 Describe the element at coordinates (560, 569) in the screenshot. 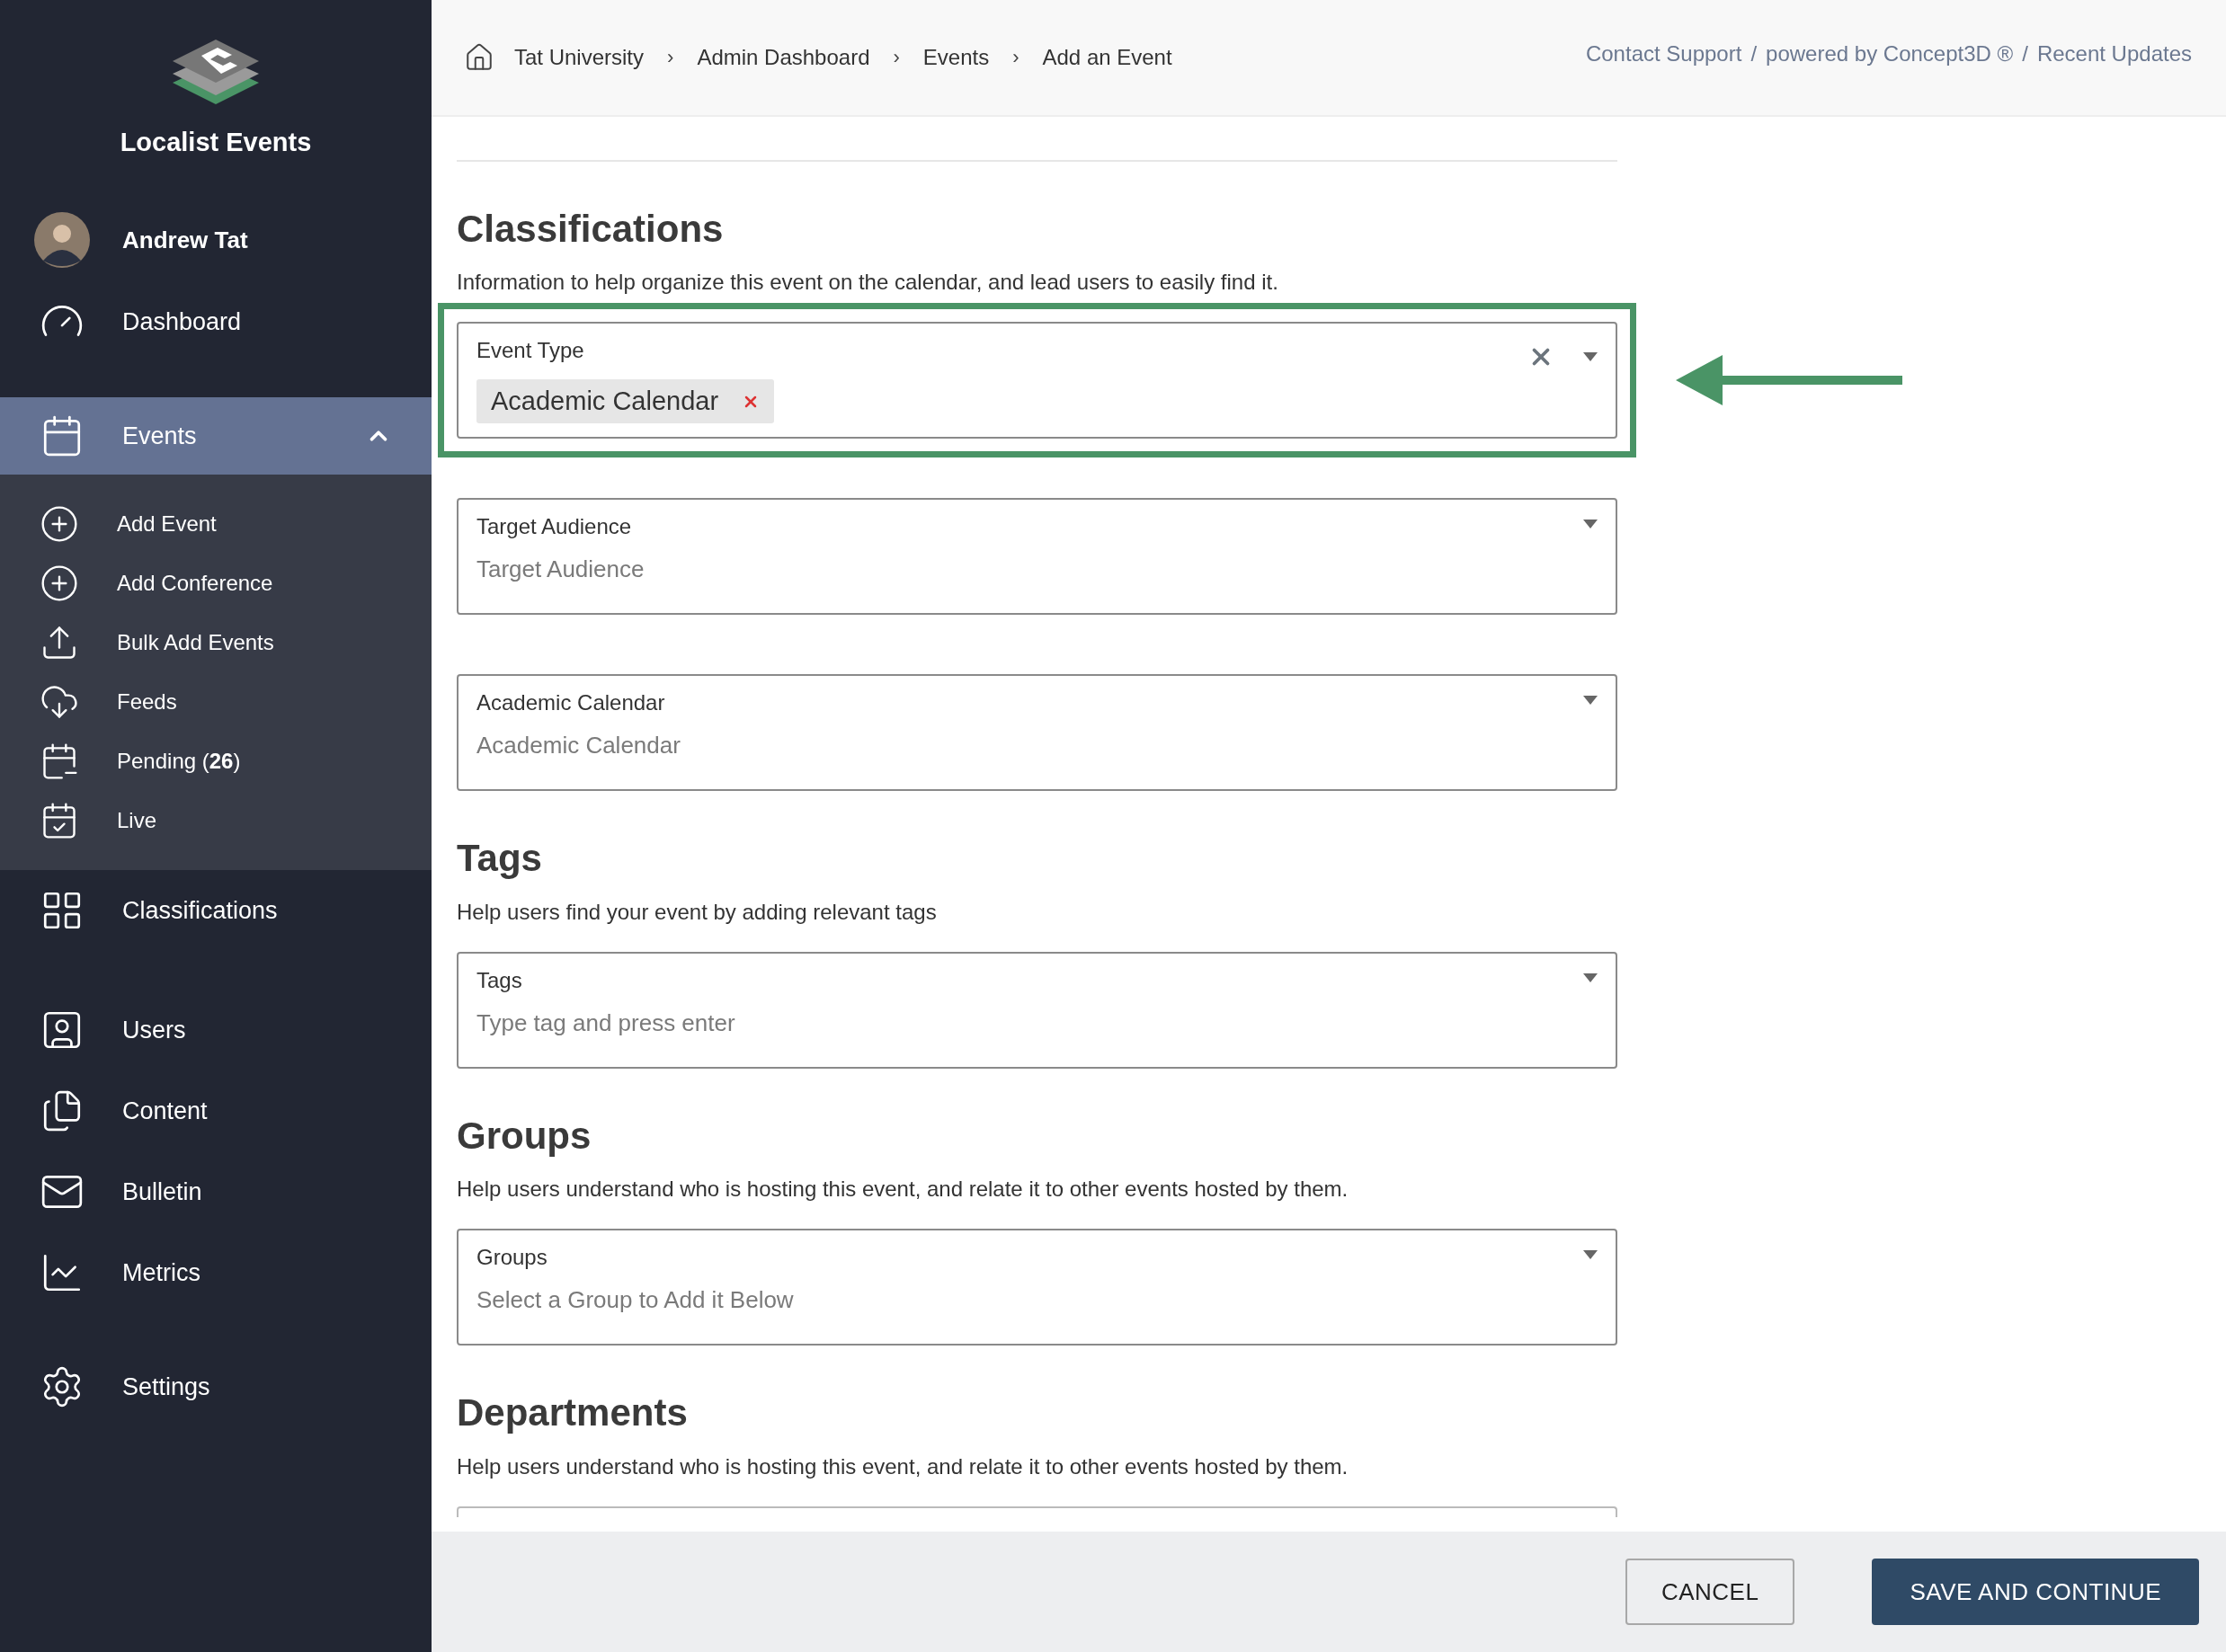

I see `placeholder-text: Target Audience` at that location.